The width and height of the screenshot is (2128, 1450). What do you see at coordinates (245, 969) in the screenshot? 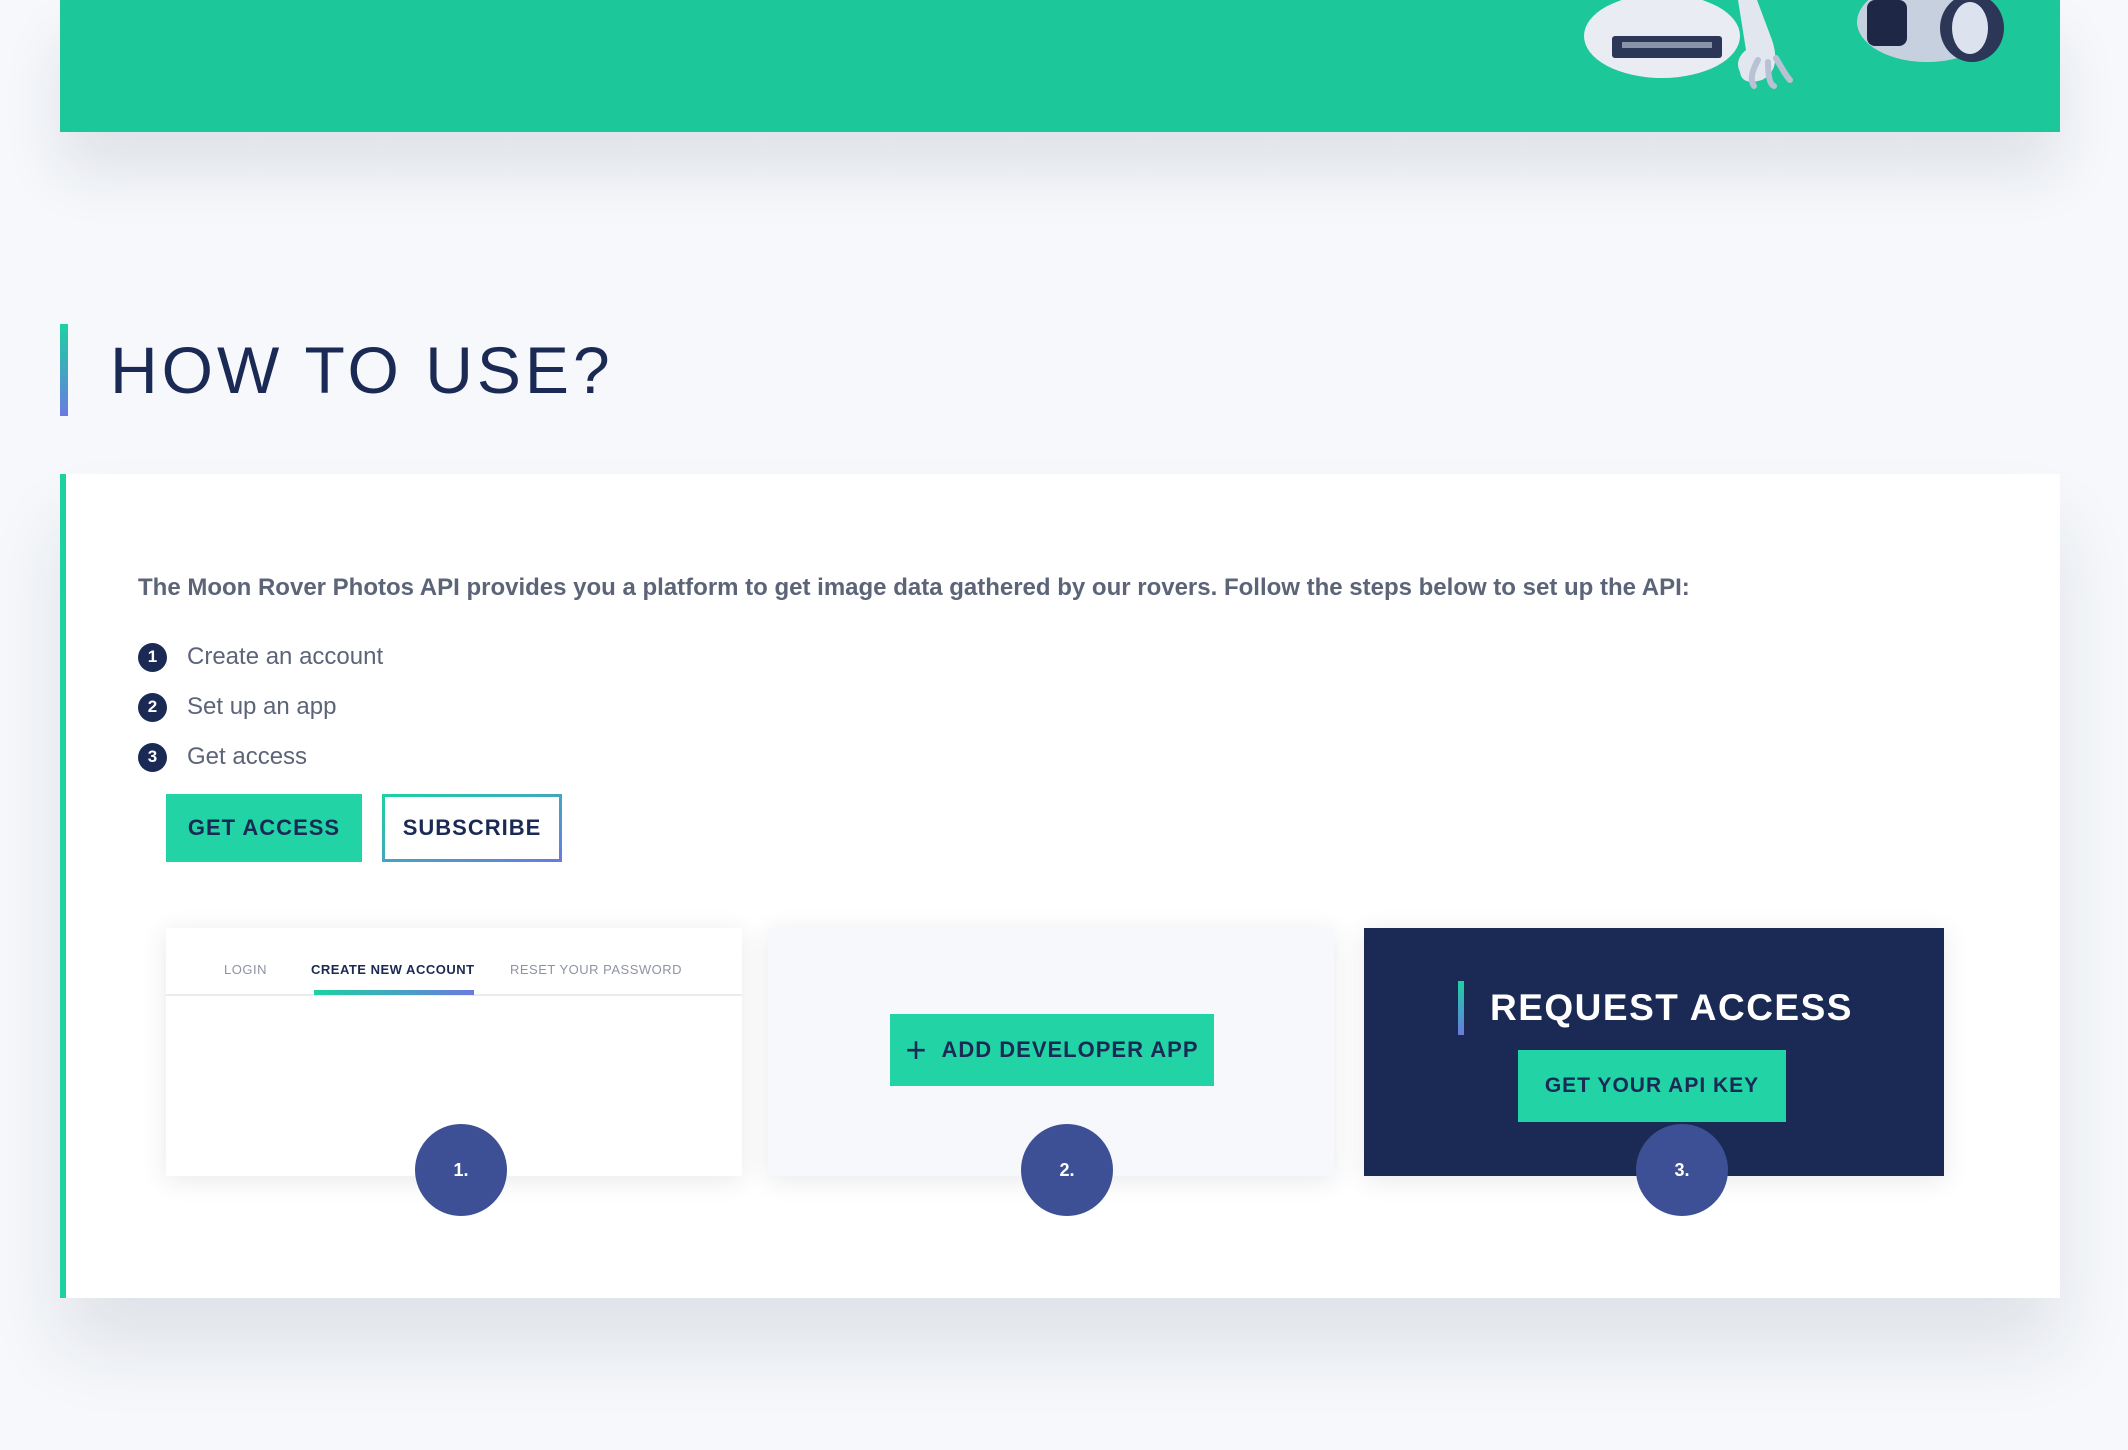
I see `tab-login: LOGIN` at bounding box center [245, 969].